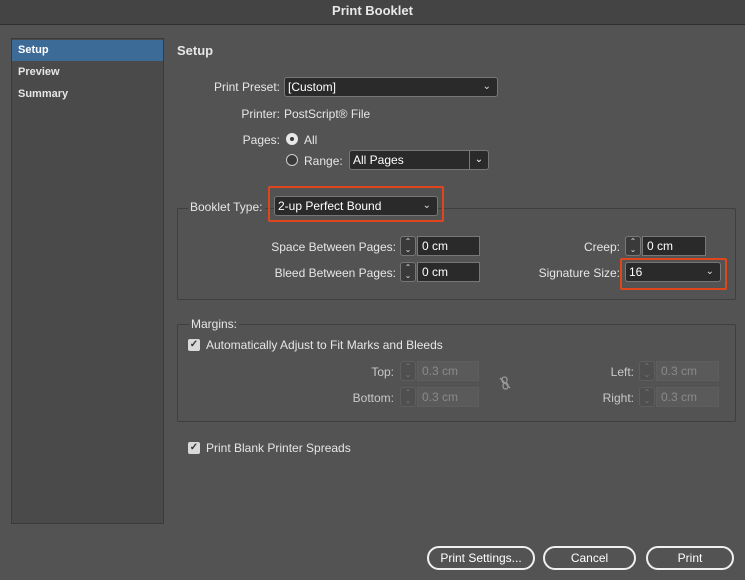 This screenshot has width=745, height=580. I want to click on print-preset-label: Print Preset:, so click(246, 87).